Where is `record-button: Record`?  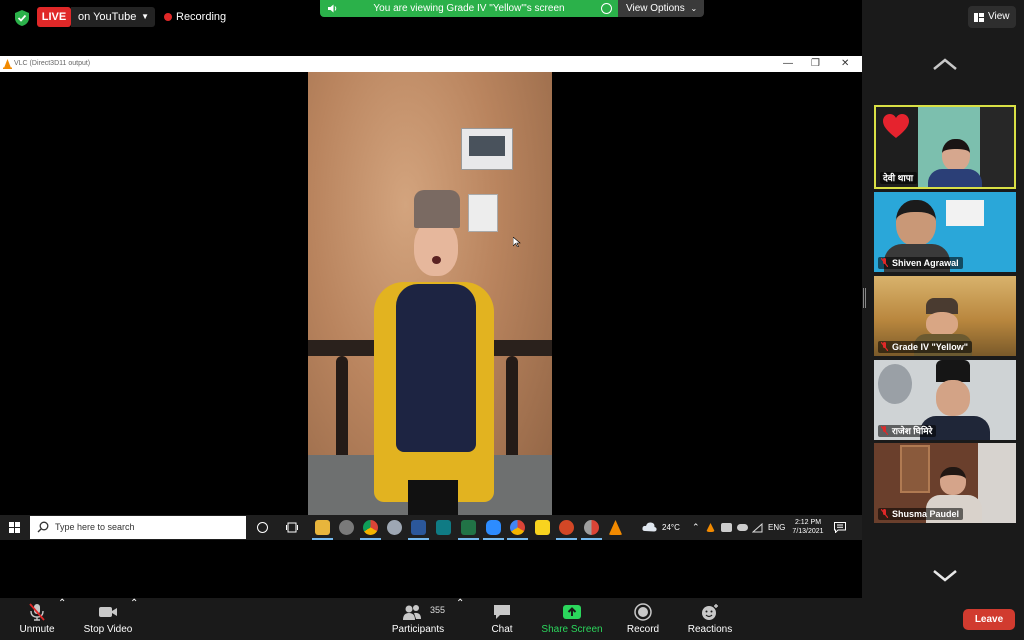
record-button: Record is located at coordinates (643, 619).